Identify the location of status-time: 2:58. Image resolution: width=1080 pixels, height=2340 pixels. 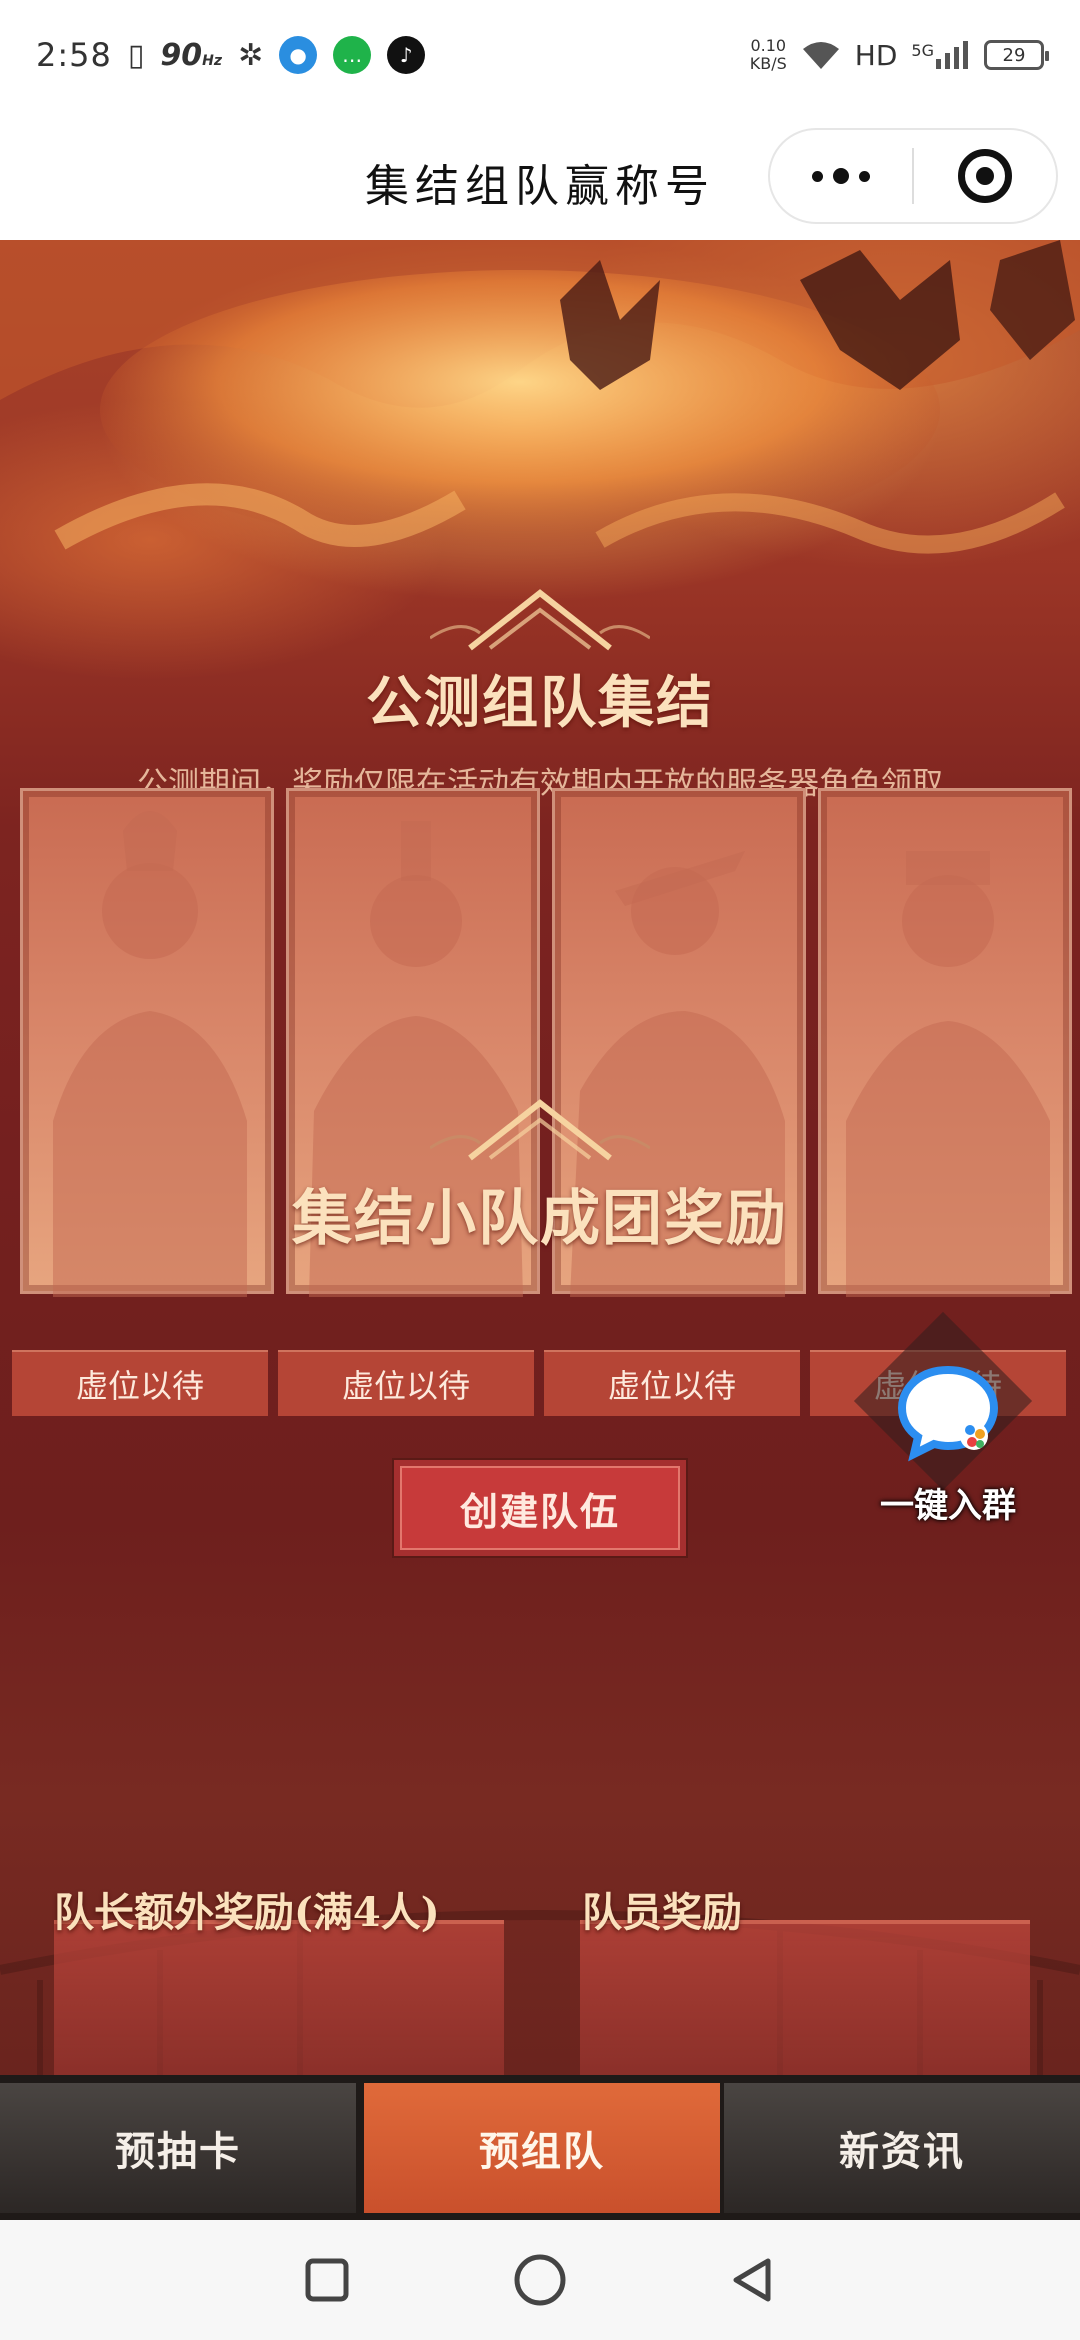
(74, 55).